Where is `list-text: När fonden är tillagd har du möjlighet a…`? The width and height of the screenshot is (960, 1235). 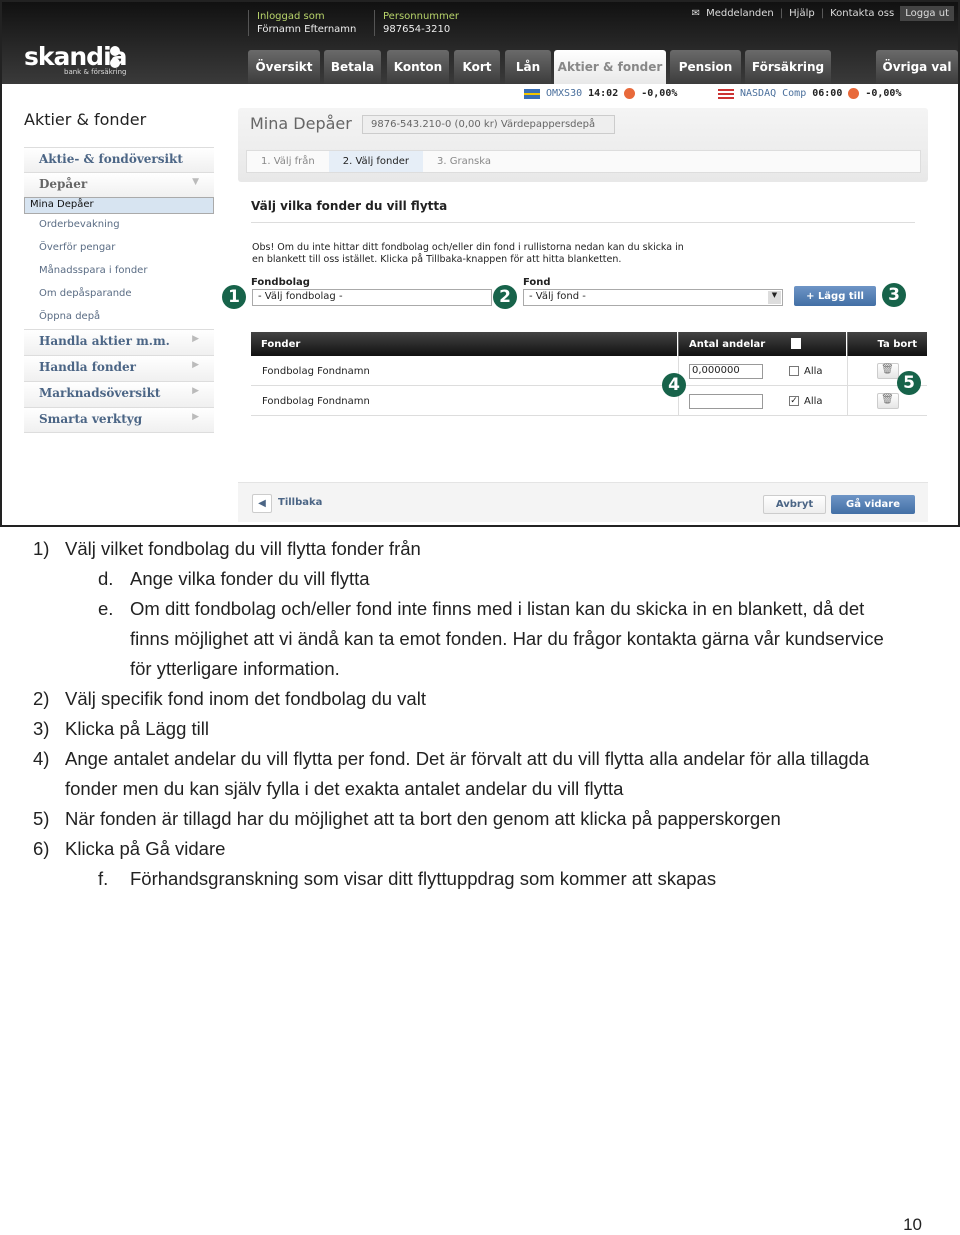
list-text: När fonden är tillagd har du möjlighet a… is located at coordinates (423, 818).